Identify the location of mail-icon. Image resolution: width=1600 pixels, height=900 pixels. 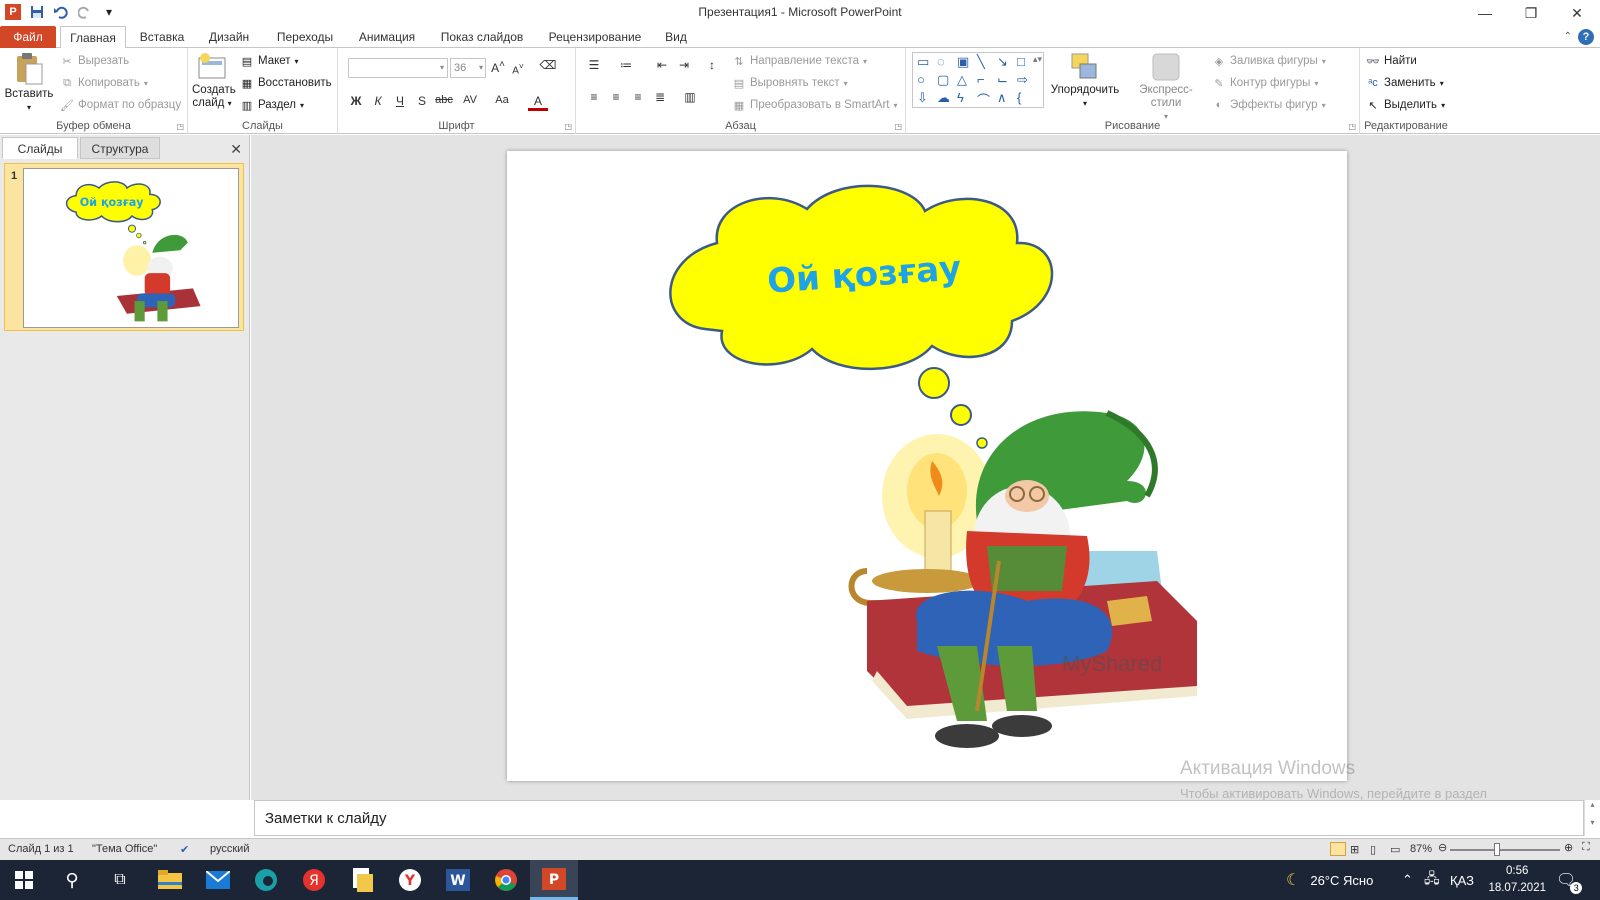
(218, 880).